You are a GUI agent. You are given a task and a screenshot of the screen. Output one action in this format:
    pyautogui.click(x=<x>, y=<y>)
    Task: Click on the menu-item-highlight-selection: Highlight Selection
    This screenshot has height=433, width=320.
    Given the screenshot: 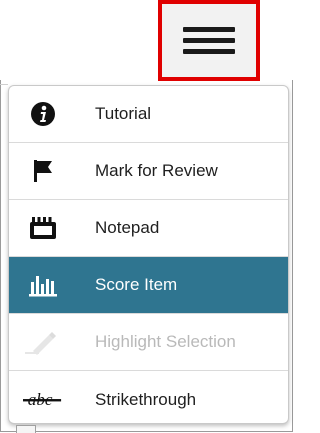 What is the action you would take?
    pyautogui.click(x=148, y=342)
    